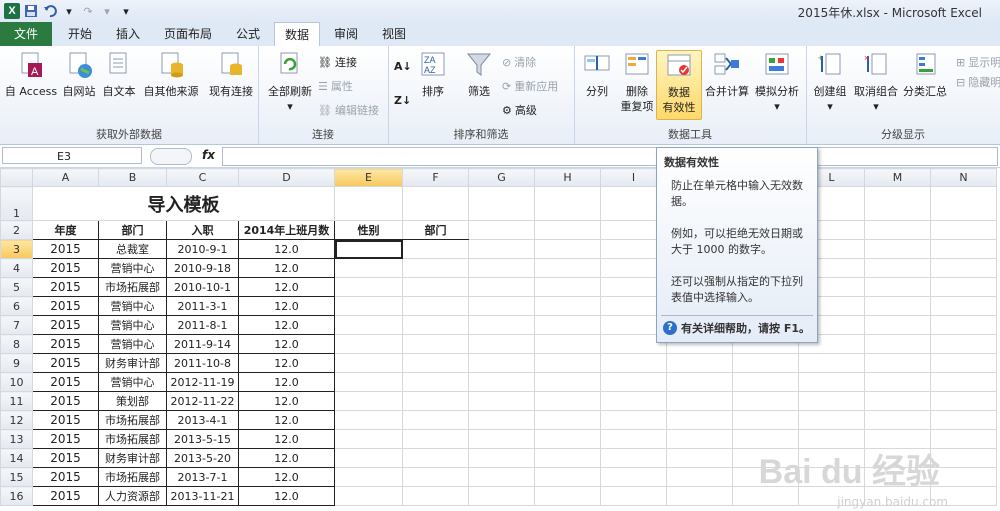 The width and height of the screenshot is (1000, 511). What do you see at coordinates (202, 420) in the screenshot?
I see `cell-join-date: 2013-4-1` at bounding box center [202, 420].